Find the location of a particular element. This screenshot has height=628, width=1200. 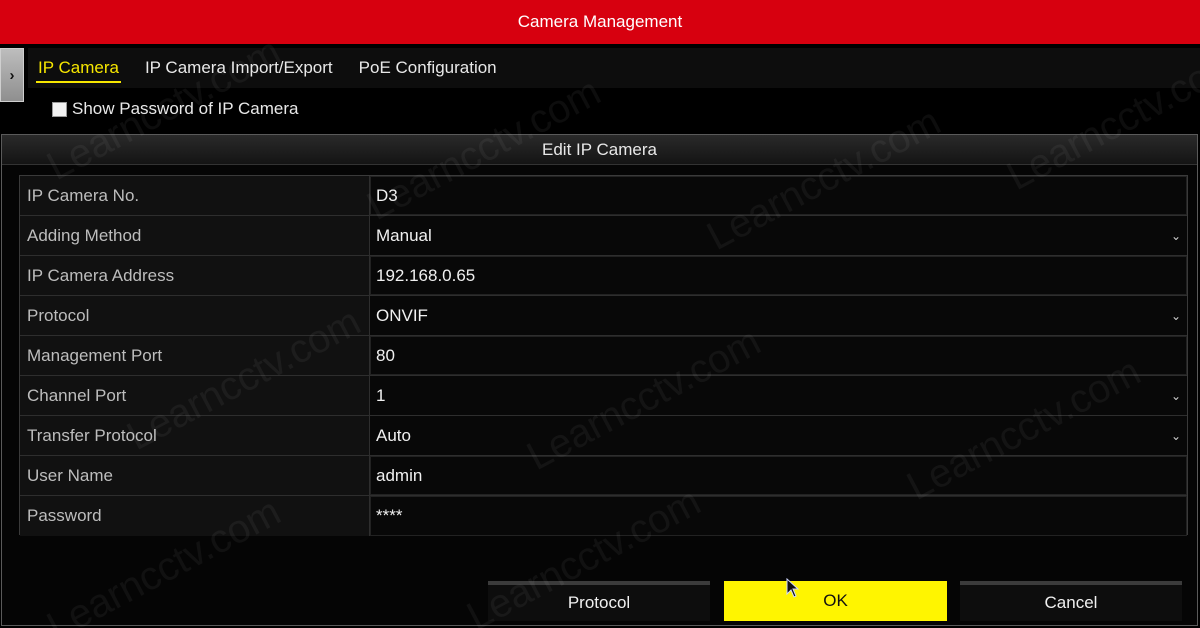

window-title: Camera Management is located at coordinates (600, 21).